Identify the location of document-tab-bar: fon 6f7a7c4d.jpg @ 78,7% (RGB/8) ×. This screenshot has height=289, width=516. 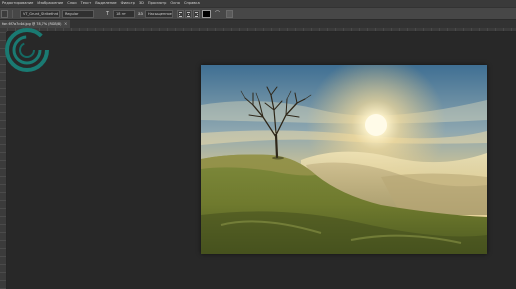
(258, 24).